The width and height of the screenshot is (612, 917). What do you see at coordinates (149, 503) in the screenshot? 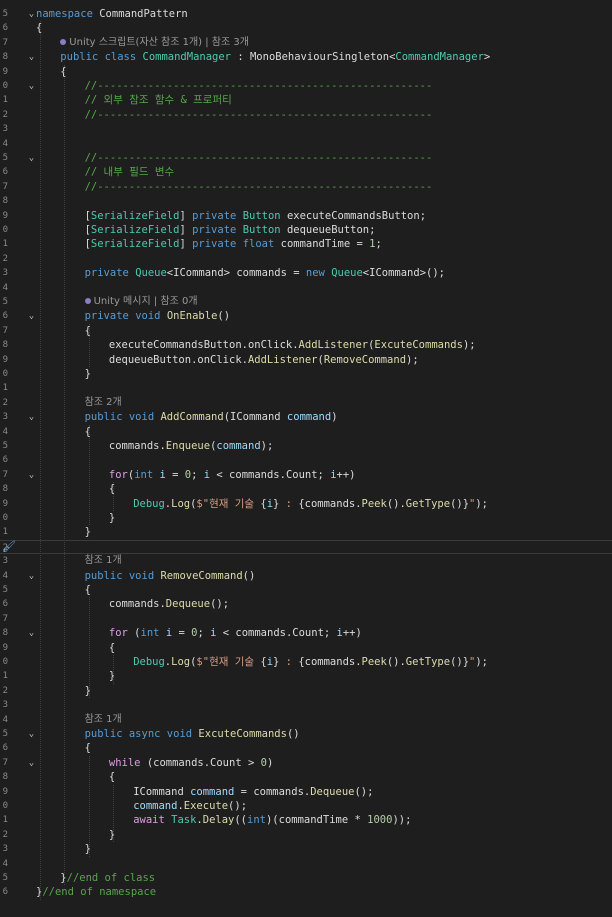
I see `code-token: Debug` at bounding box center [149, 503].